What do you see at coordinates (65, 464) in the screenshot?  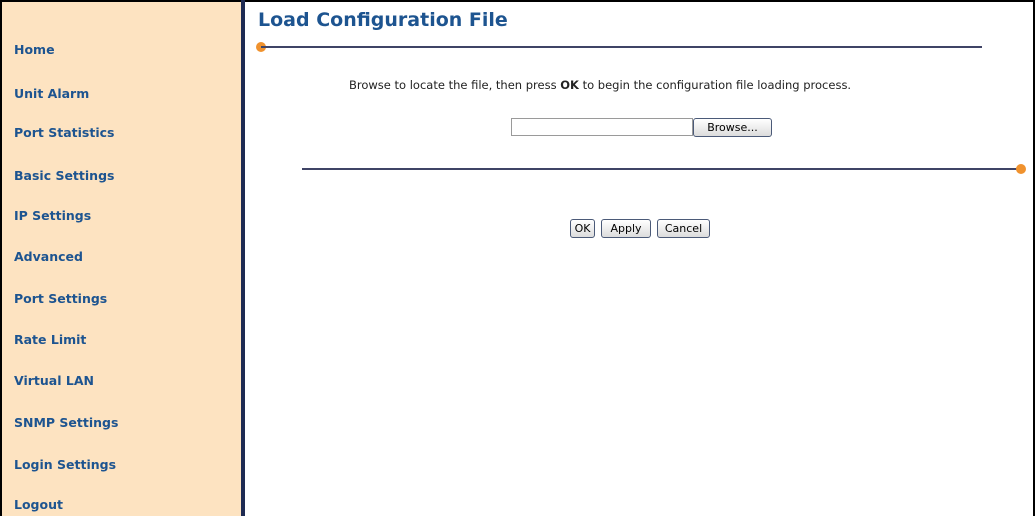 I see `sidebar-item-login-settings: Login Settings` at bounding box center [65, 464].